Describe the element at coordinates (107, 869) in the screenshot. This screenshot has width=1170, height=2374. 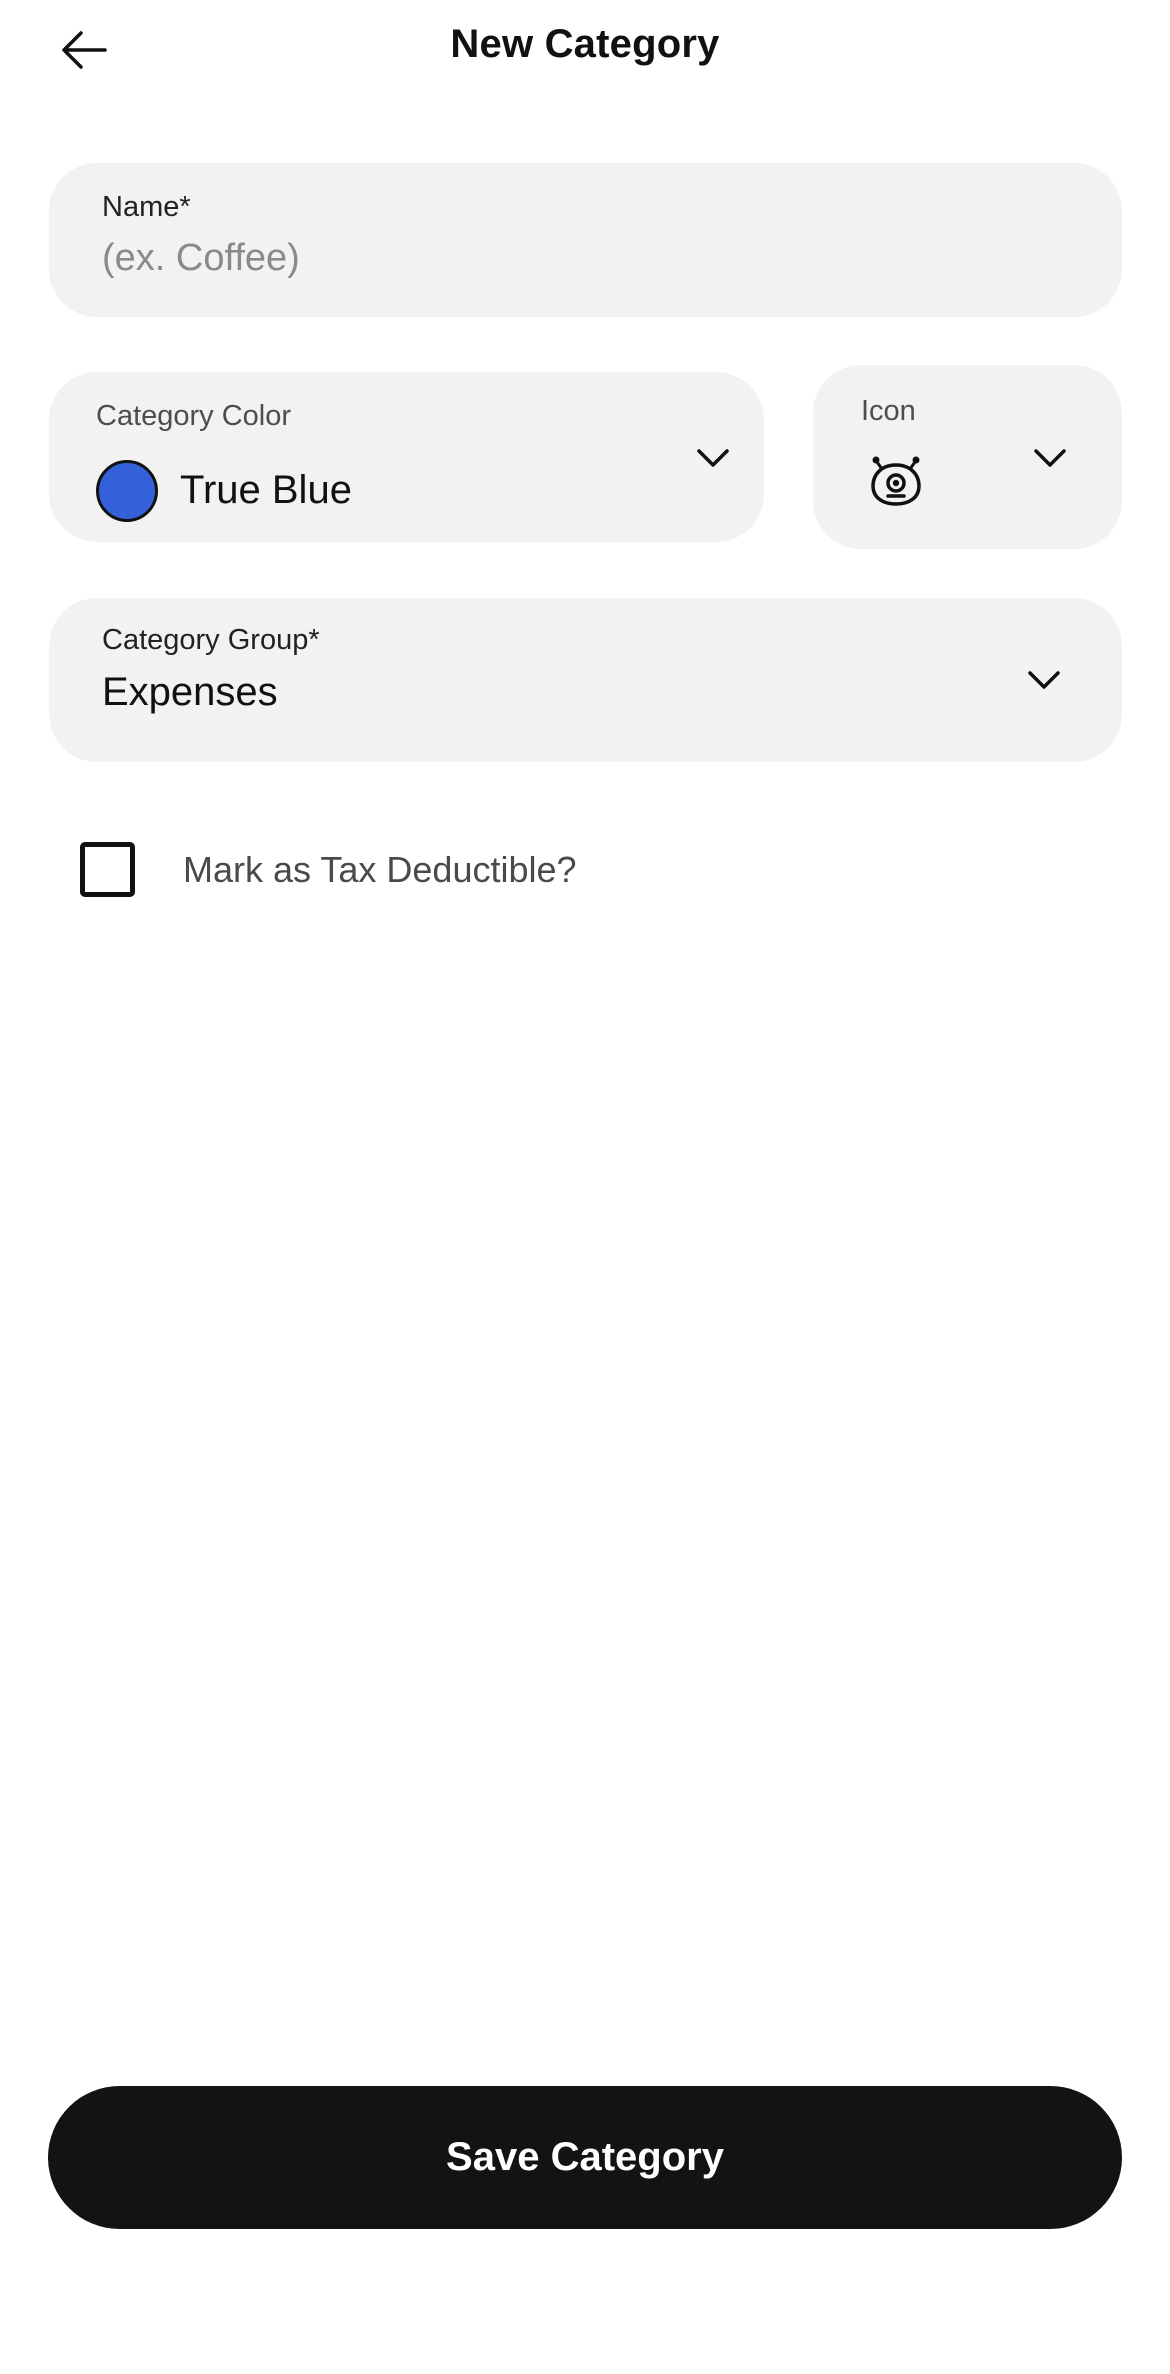
I see `tax-deductible-checkbox` at that location.